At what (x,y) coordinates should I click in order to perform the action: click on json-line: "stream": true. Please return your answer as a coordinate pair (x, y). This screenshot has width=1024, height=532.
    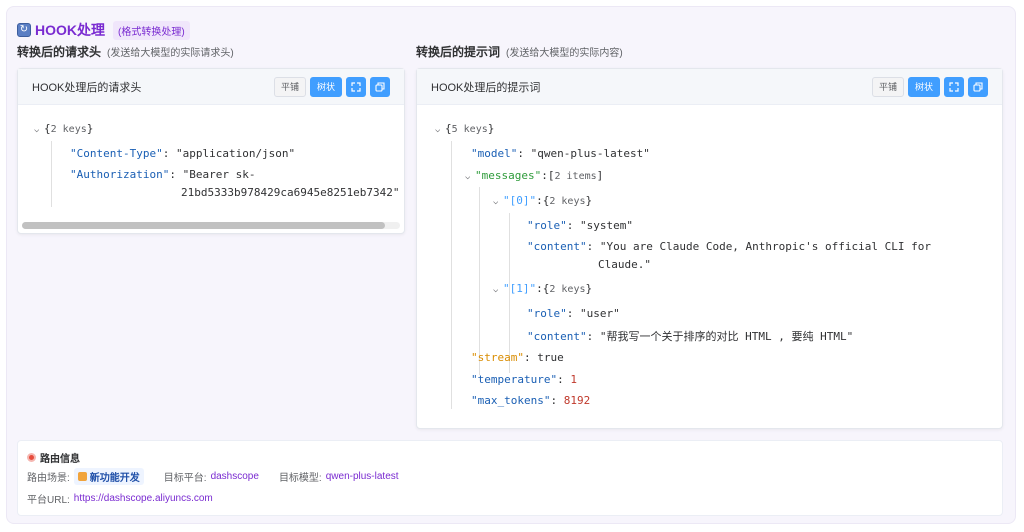
    Looking at the image, I should click on (517, 357).